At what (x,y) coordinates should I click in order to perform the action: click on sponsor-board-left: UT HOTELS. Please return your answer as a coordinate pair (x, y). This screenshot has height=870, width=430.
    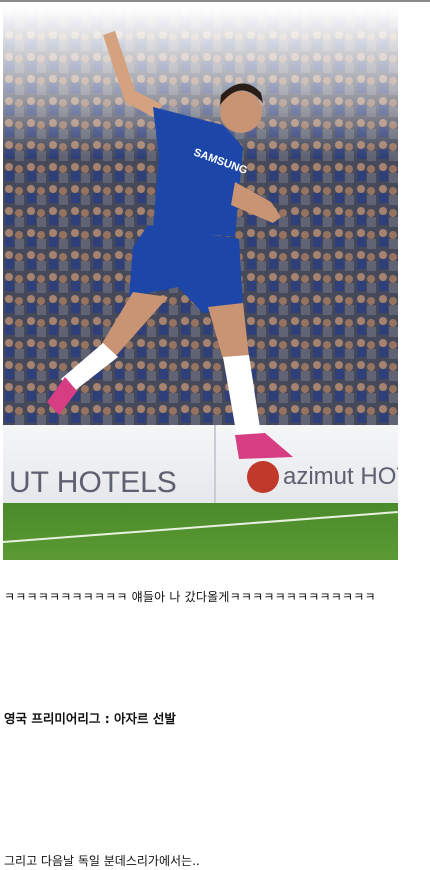
    Looking at the image, I should click on (93, 482).